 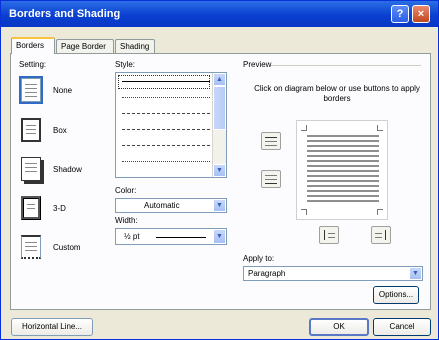 I want to click on tab-borders: Borders, so click(x=33, y=45).